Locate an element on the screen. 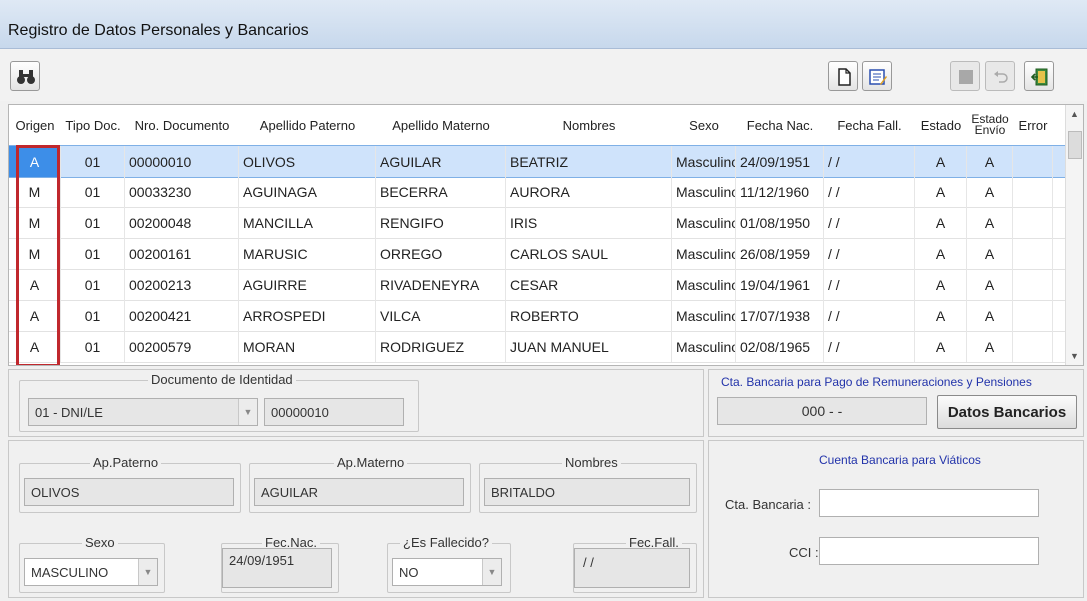  ap-materno-field: AGUILAR is located at coordinates (359, 492).